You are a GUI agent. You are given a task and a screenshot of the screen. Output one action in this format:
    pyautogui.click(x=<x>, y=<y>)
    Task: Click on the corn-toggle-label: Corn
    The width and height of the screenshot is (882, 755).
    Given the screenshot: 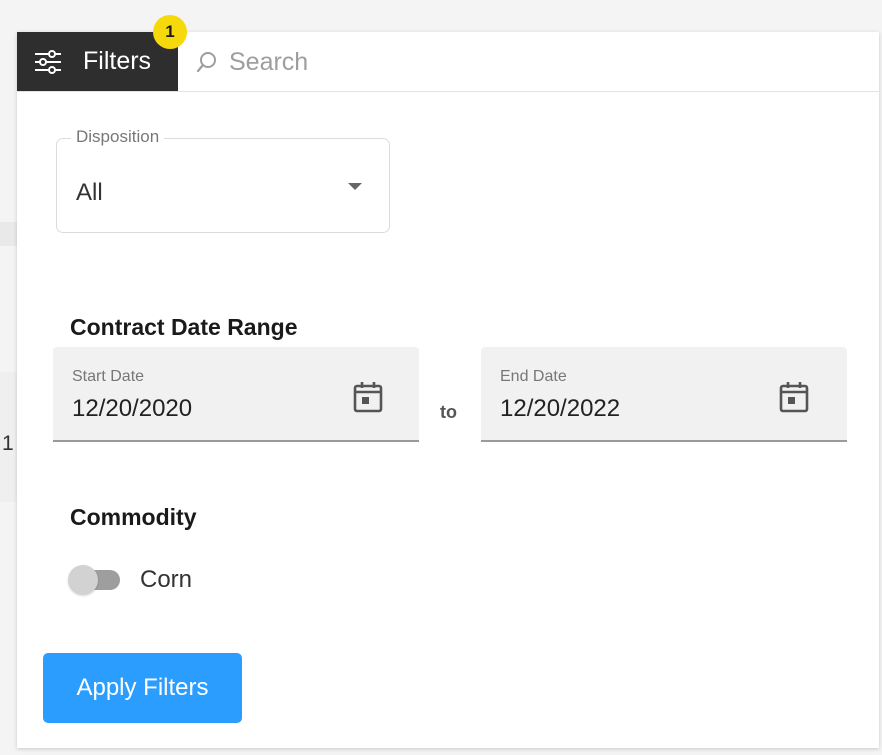 What is the action you would take?
    pyautogui.click(x=166, y=579)
    